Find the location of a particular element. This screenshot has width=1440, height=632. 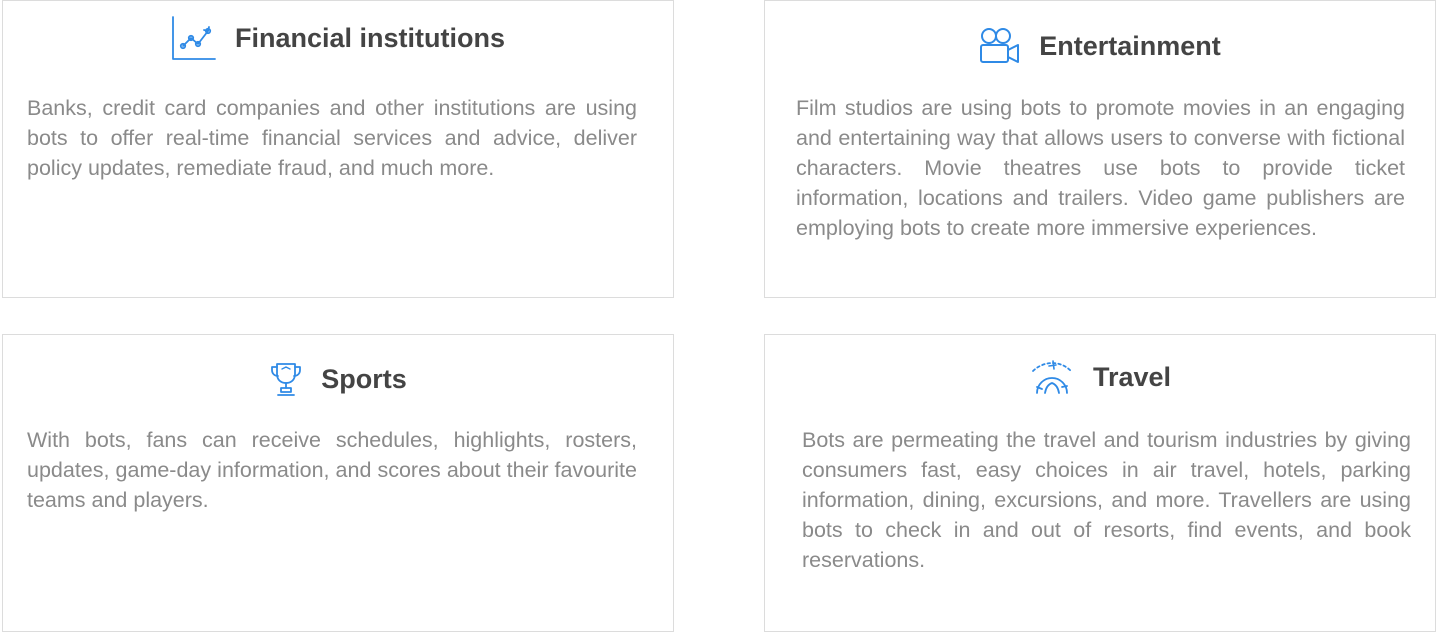

card-header: Entertainment is located at coordinates (1100, 46).